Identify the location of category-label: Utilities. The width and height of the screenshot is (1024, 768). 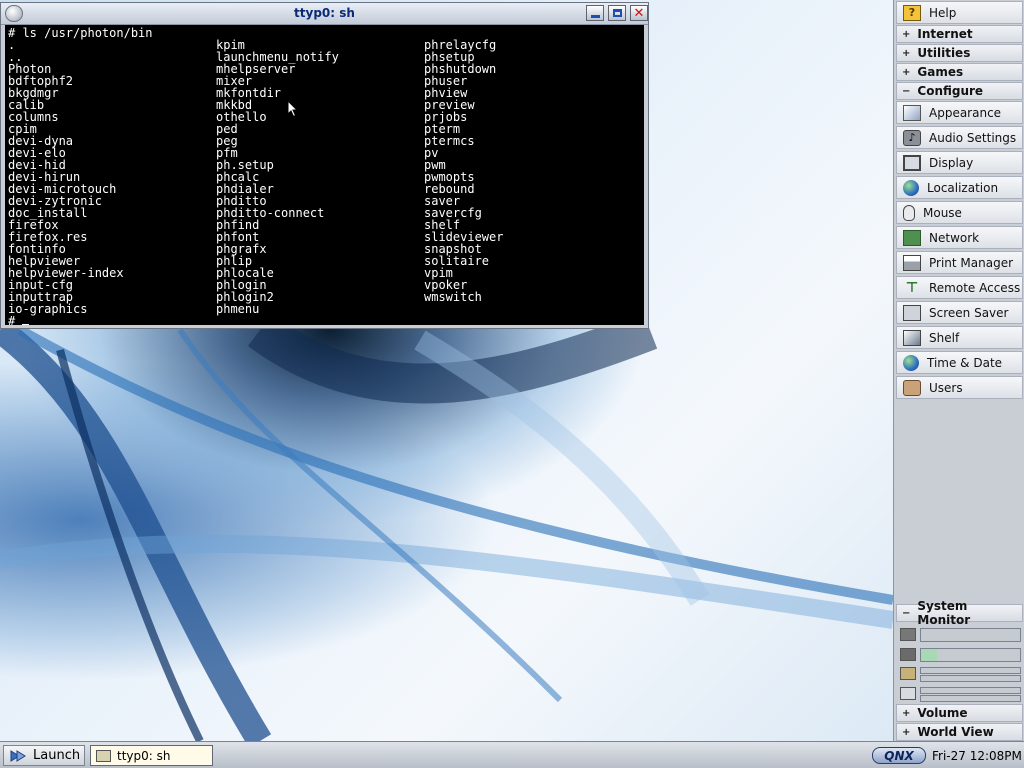
(944, 53).